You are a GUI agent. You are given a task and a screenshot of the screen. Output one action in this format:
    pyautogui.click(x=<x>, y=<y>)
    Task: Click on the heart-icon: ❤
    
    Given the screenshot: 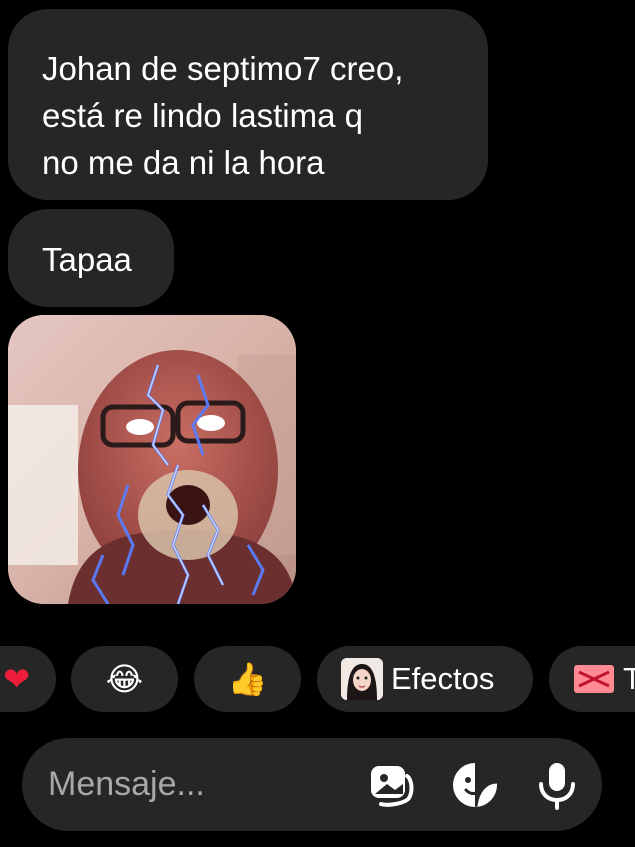 What is the action you would take?
    pyautogui.click(x=16, y=679)
    